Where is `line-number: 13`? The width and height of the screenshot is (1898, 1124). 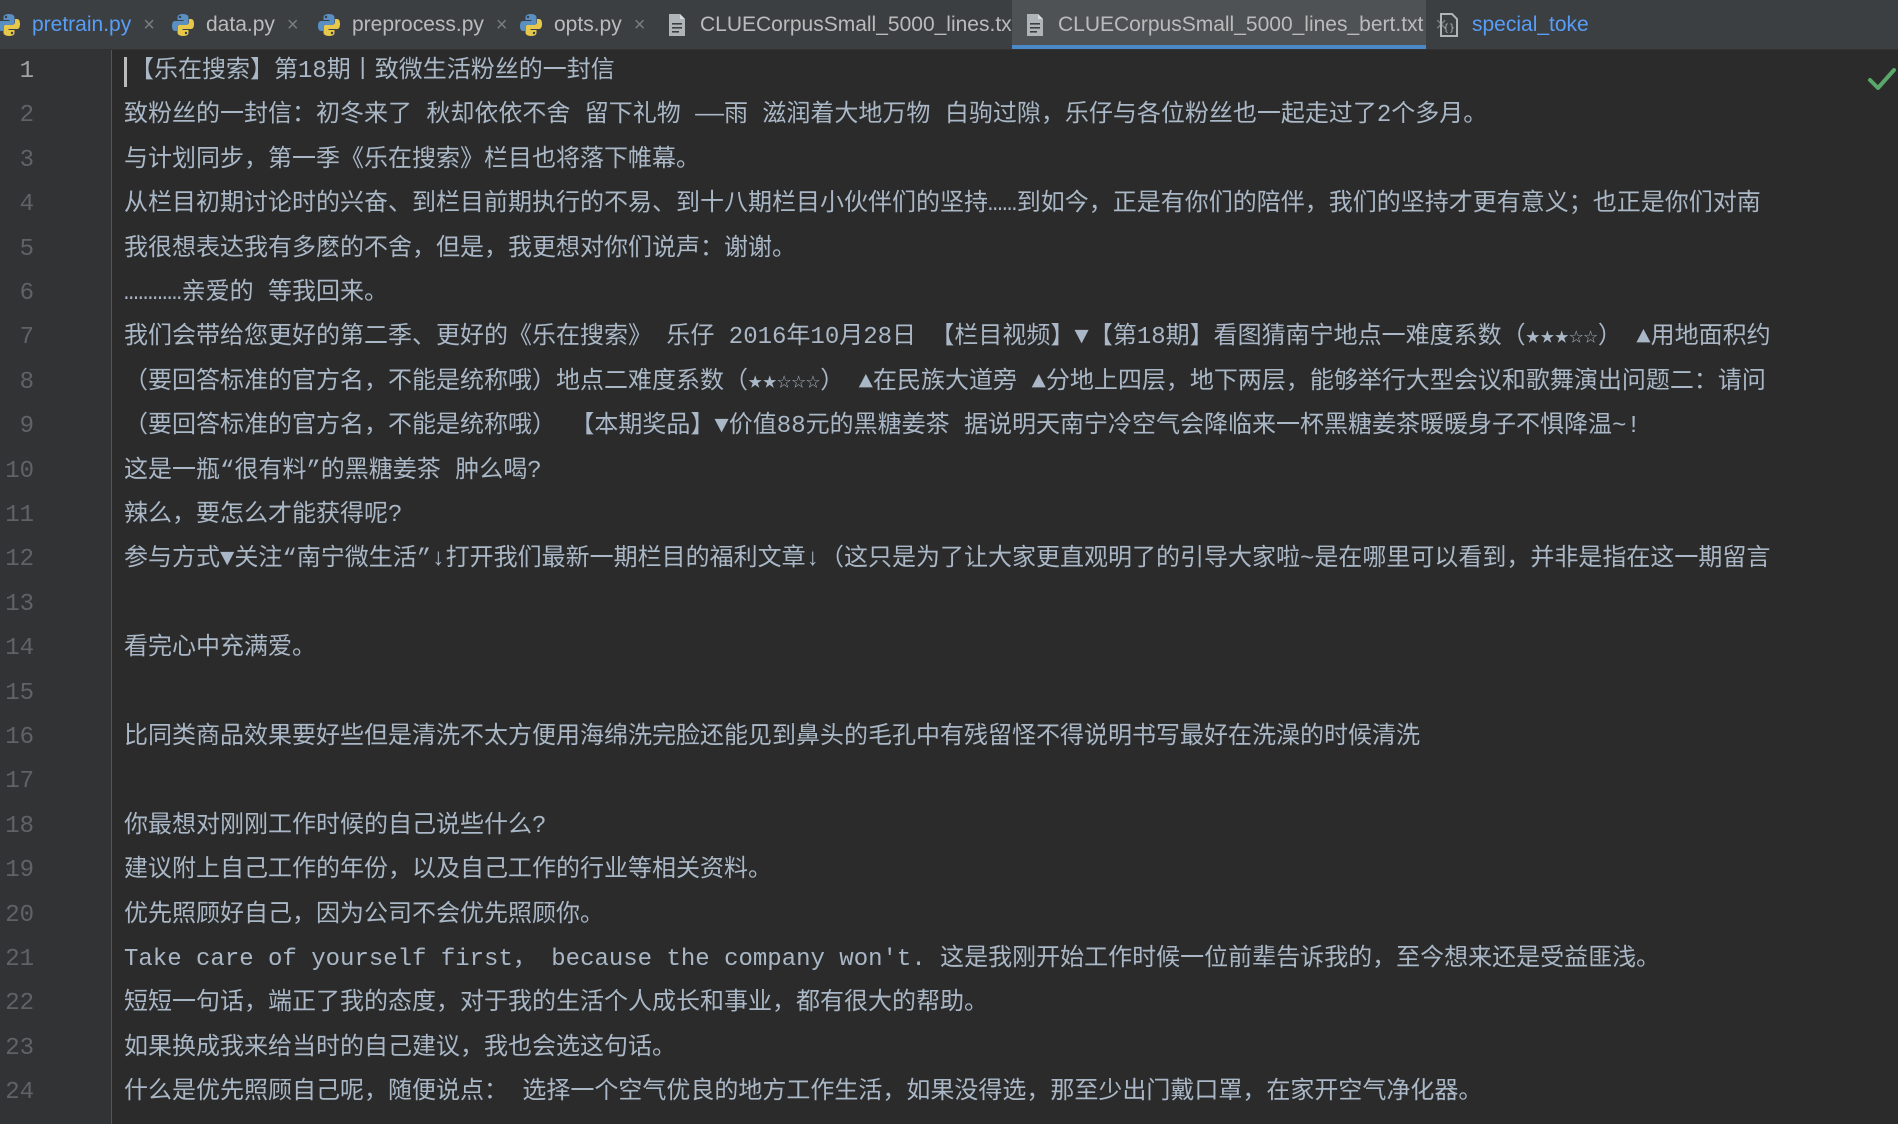 line-number: 13 is located at coordinates (19, 604).